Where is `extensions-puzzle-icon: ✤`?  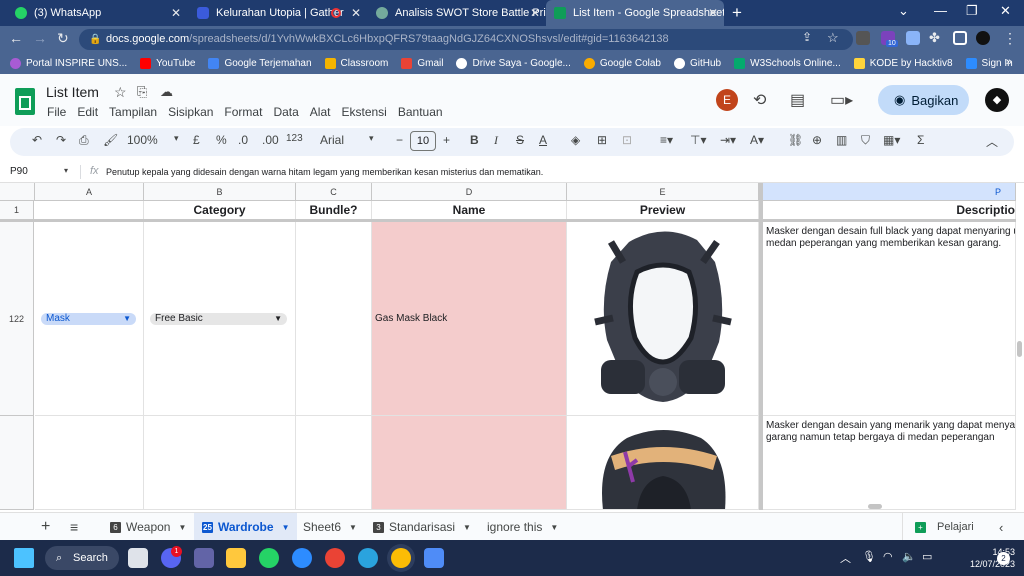
extensions-puzzle-icon: ✤ is located at coordinates (934, 38).